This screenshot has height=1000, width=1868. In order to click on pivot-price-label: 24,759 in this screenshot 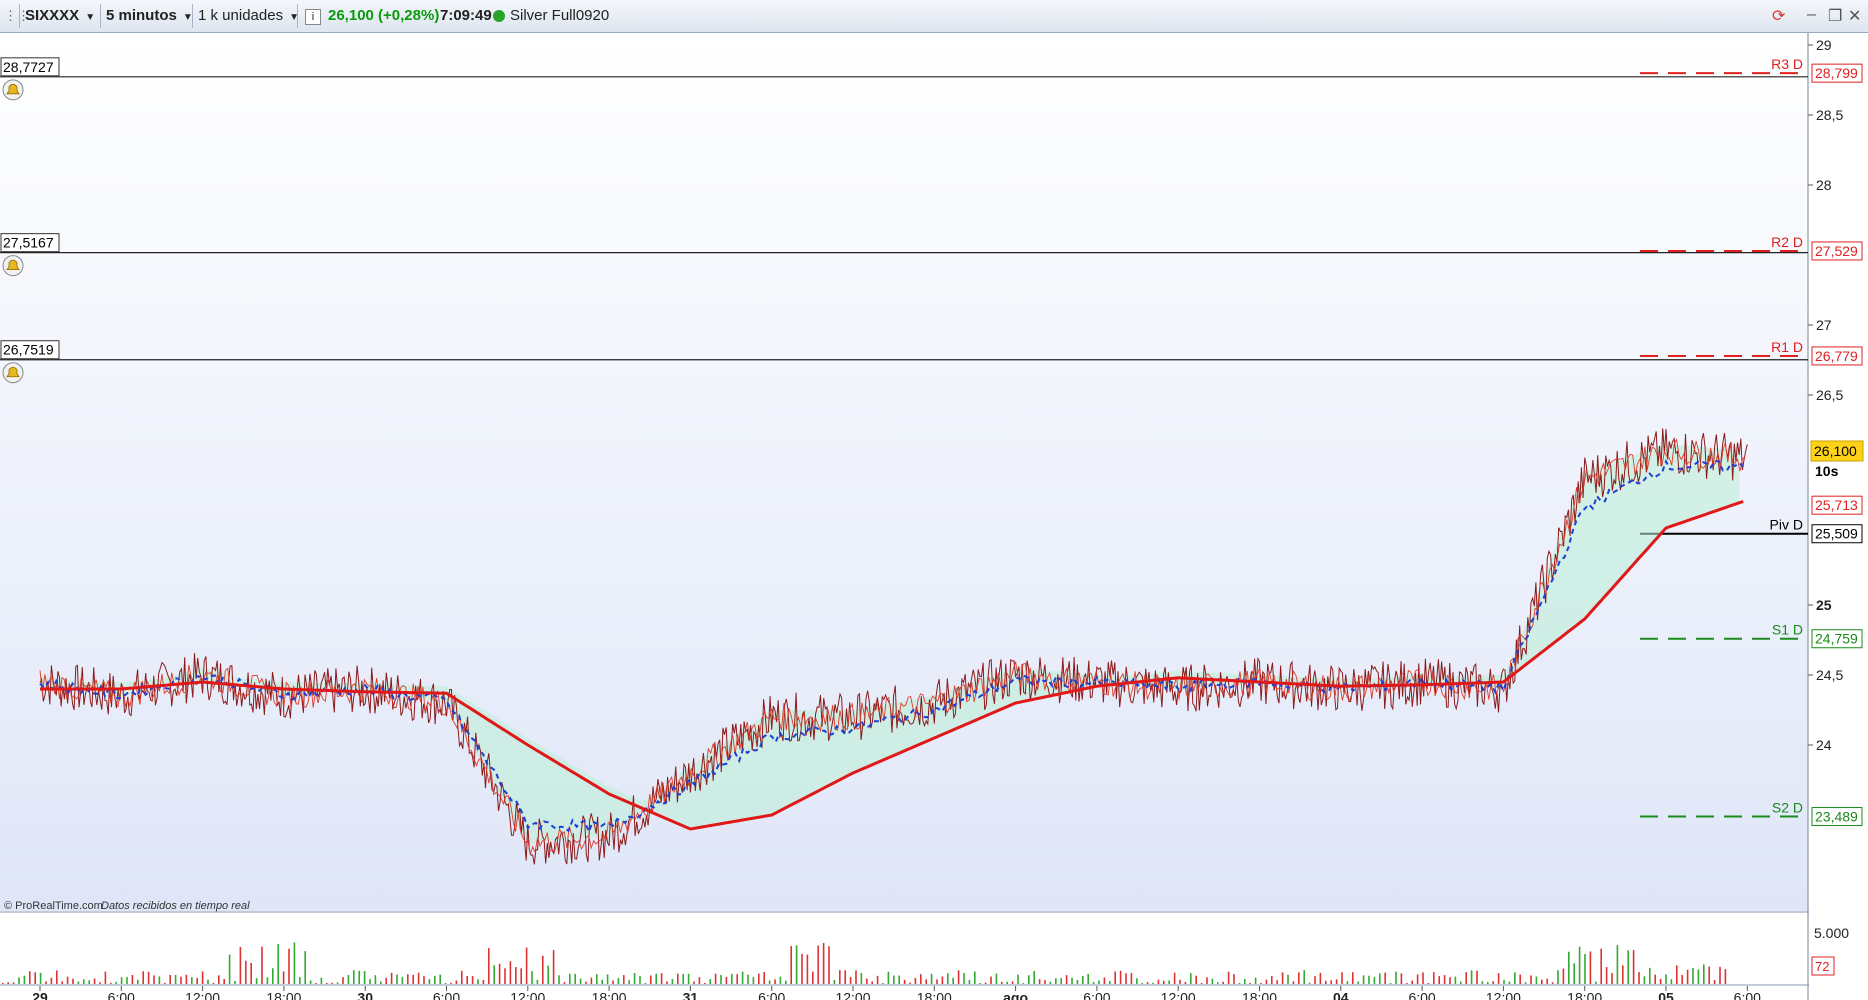, I will do `click(1836, 639)`.